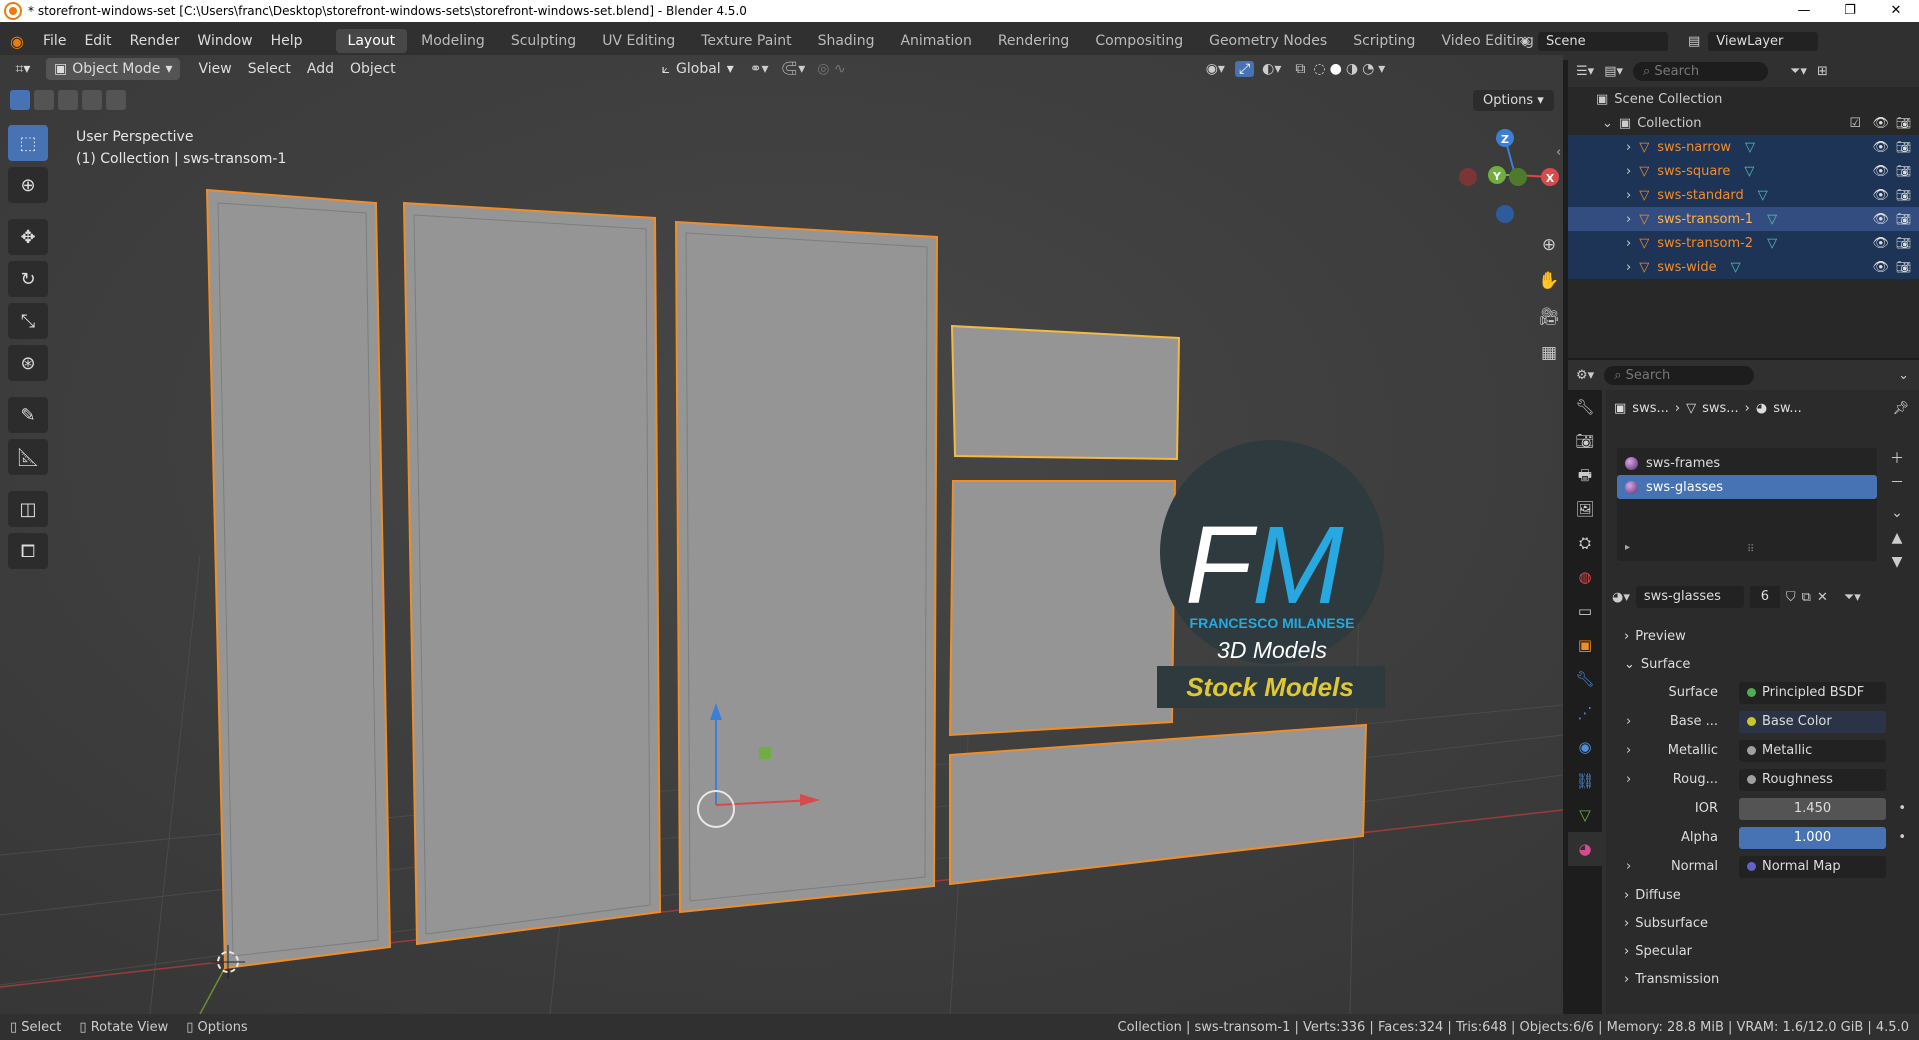 This screenshot has width=1919, height=1040. What do you see at coordinates (1518, 177) in the screenshot?
I see `gizmo-neg-y` at bounding box center [1518, 177].